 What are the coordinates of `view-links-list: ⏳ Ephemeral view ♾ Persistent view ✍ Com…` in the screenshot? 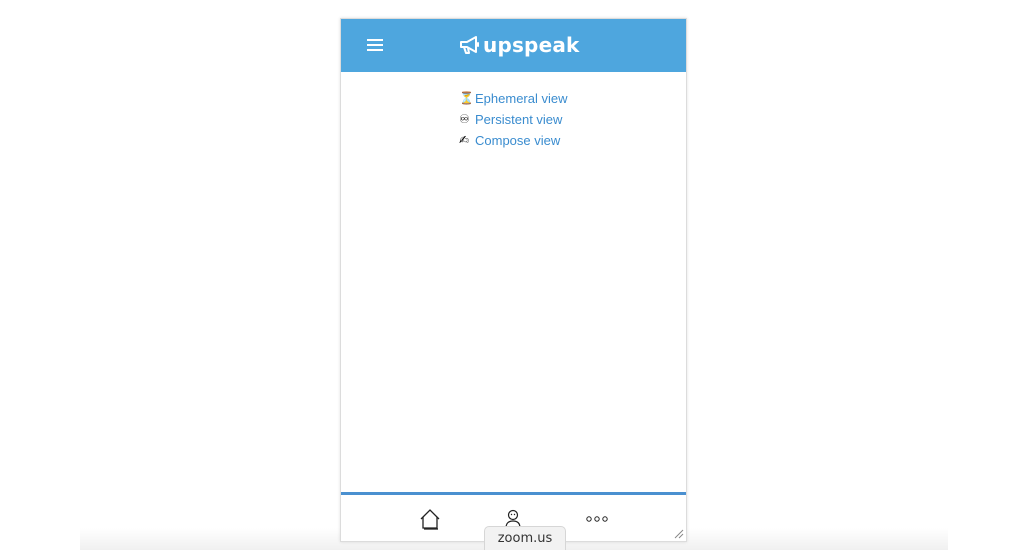 It's located at (513, 119).